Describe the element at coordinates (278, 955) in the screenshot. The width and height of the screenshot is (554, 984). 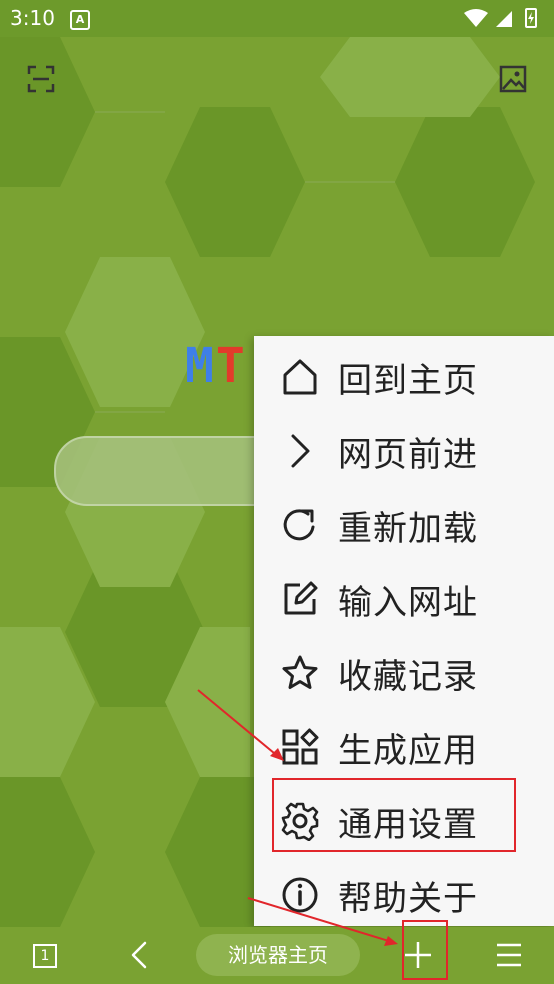
I see `home-page-button: 浏览器主页` at that location.